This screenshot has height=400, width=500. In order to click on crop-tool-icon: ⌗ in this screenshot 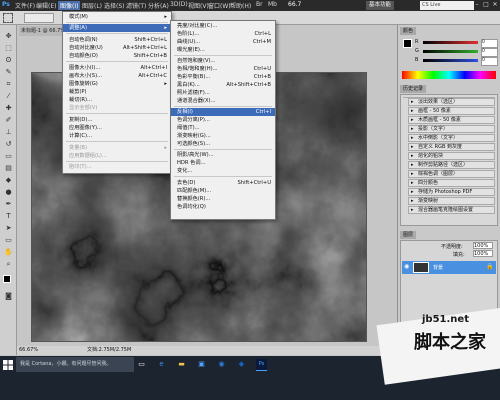, I will do `click(8, 84)`.